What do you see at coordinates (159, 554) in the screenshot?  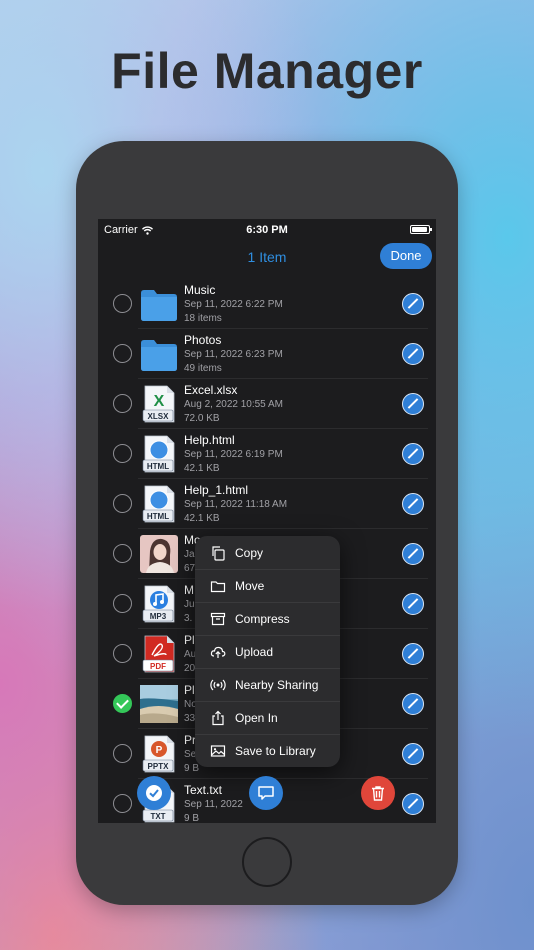 I see `photo-thumbnail-portrait` at bounding box center [159, 554].